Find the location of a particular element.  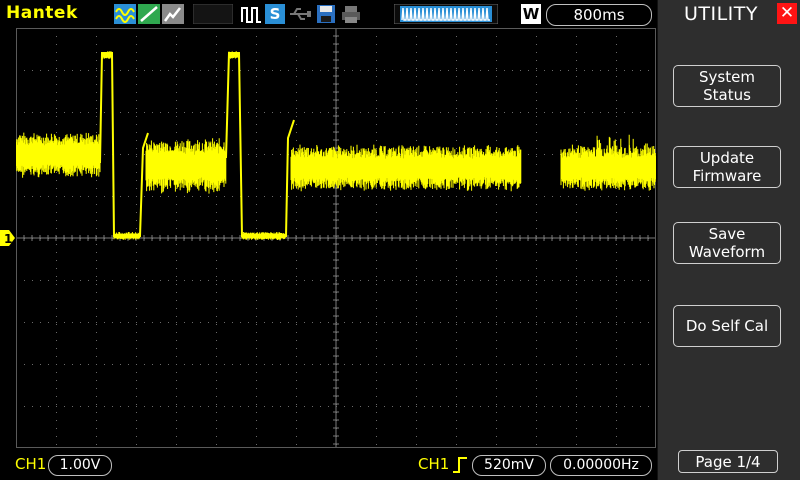

close-icon: ✕ is located at coordinates (787, 13).